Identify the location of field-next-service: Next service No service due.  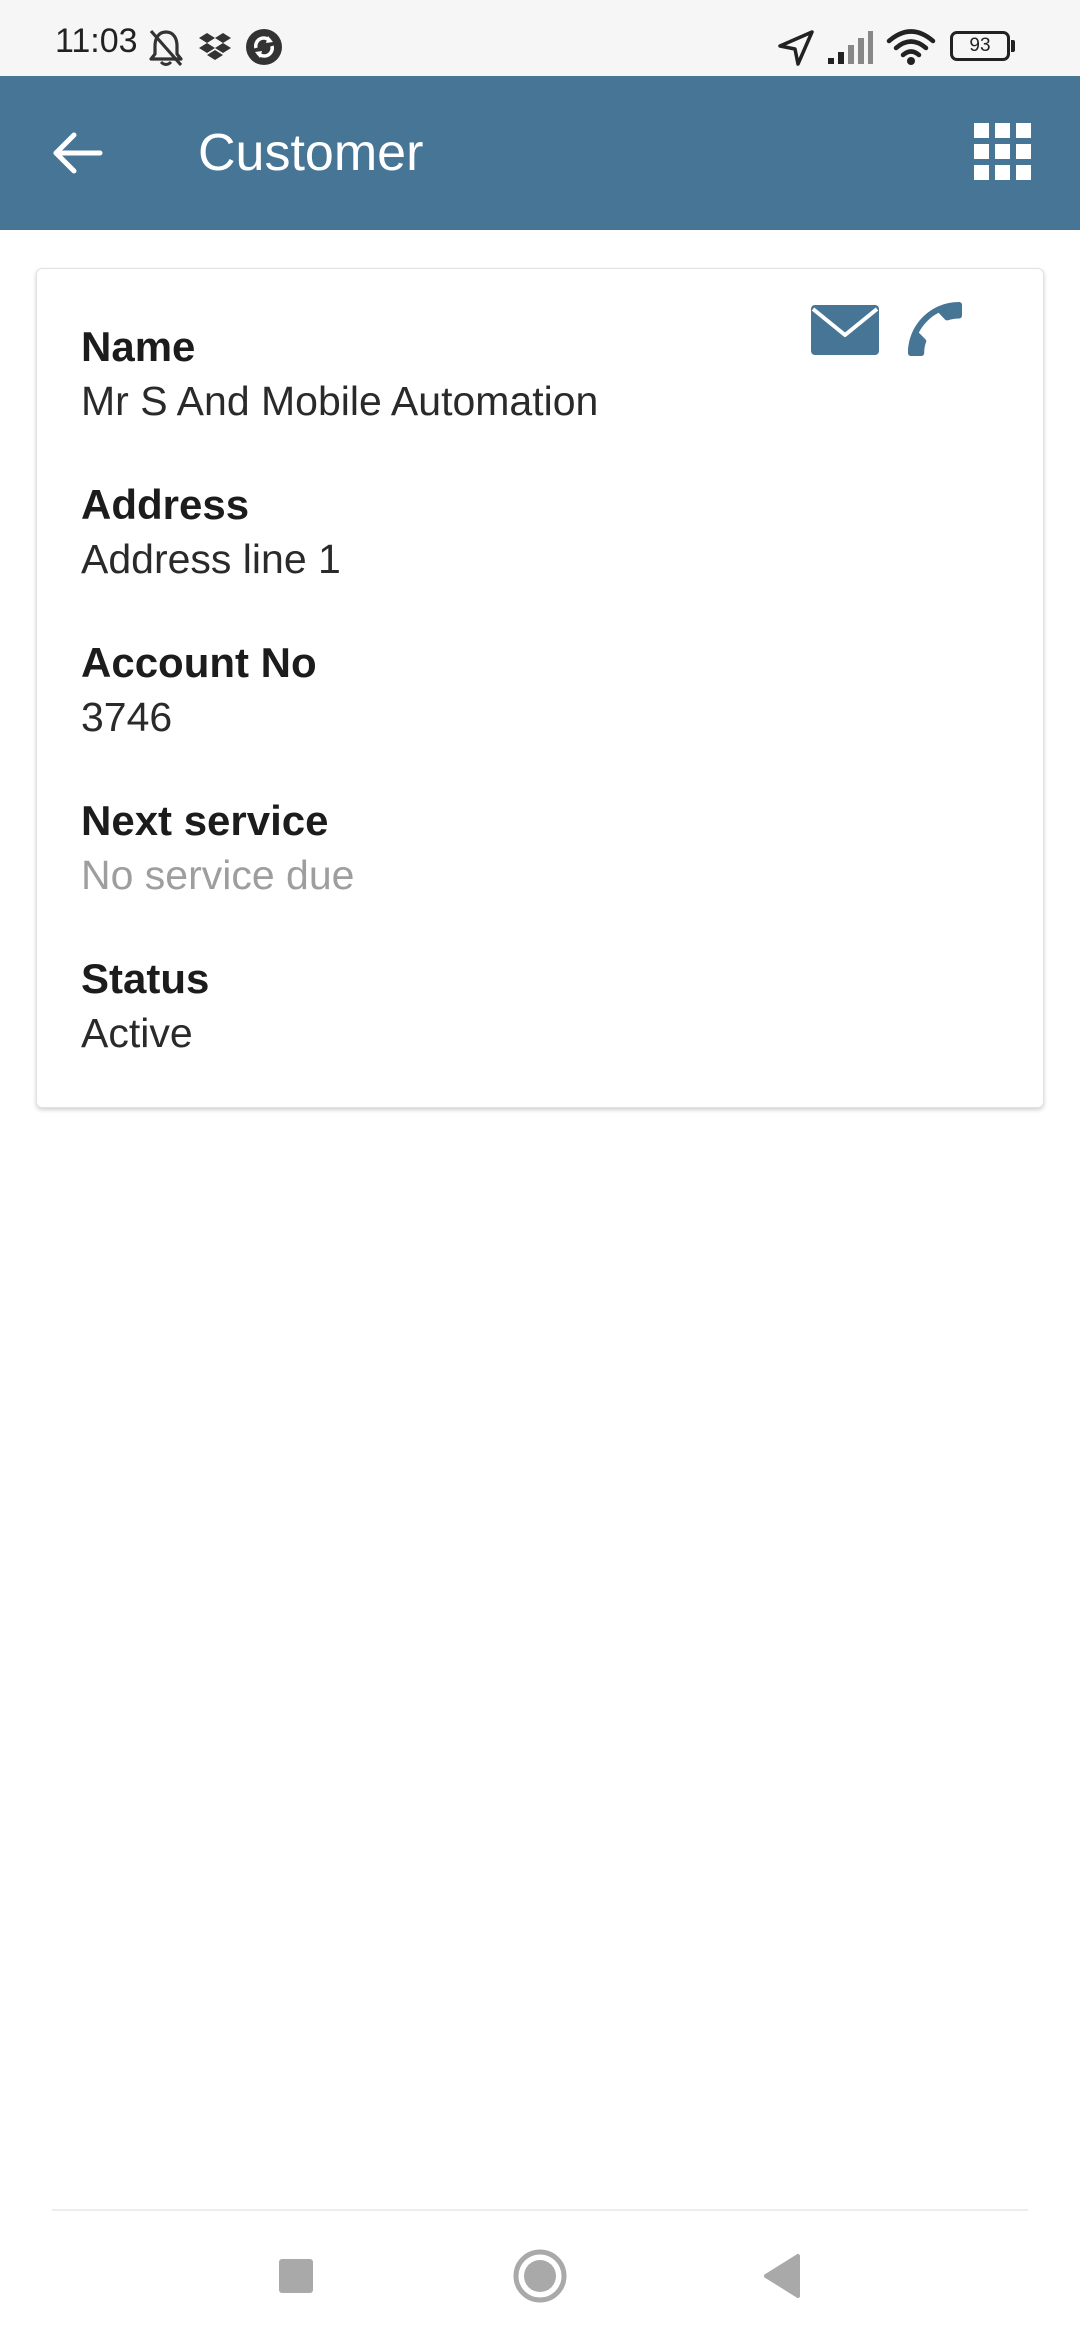
(217, 849).